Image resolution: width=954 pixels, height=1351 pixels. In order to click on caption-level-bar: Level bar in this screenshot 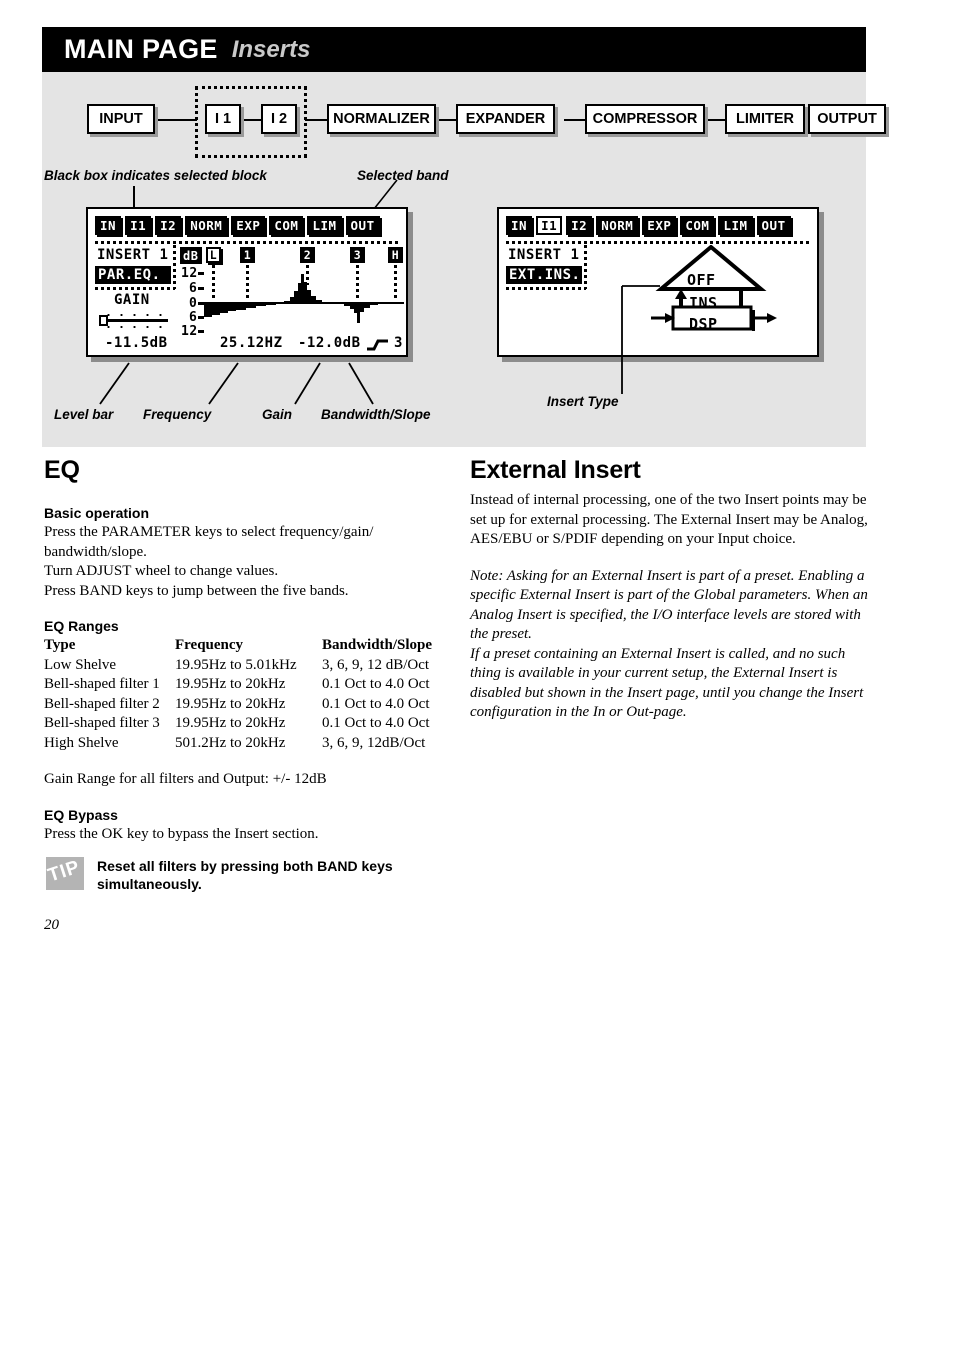, I will do `click(84, 414)`.